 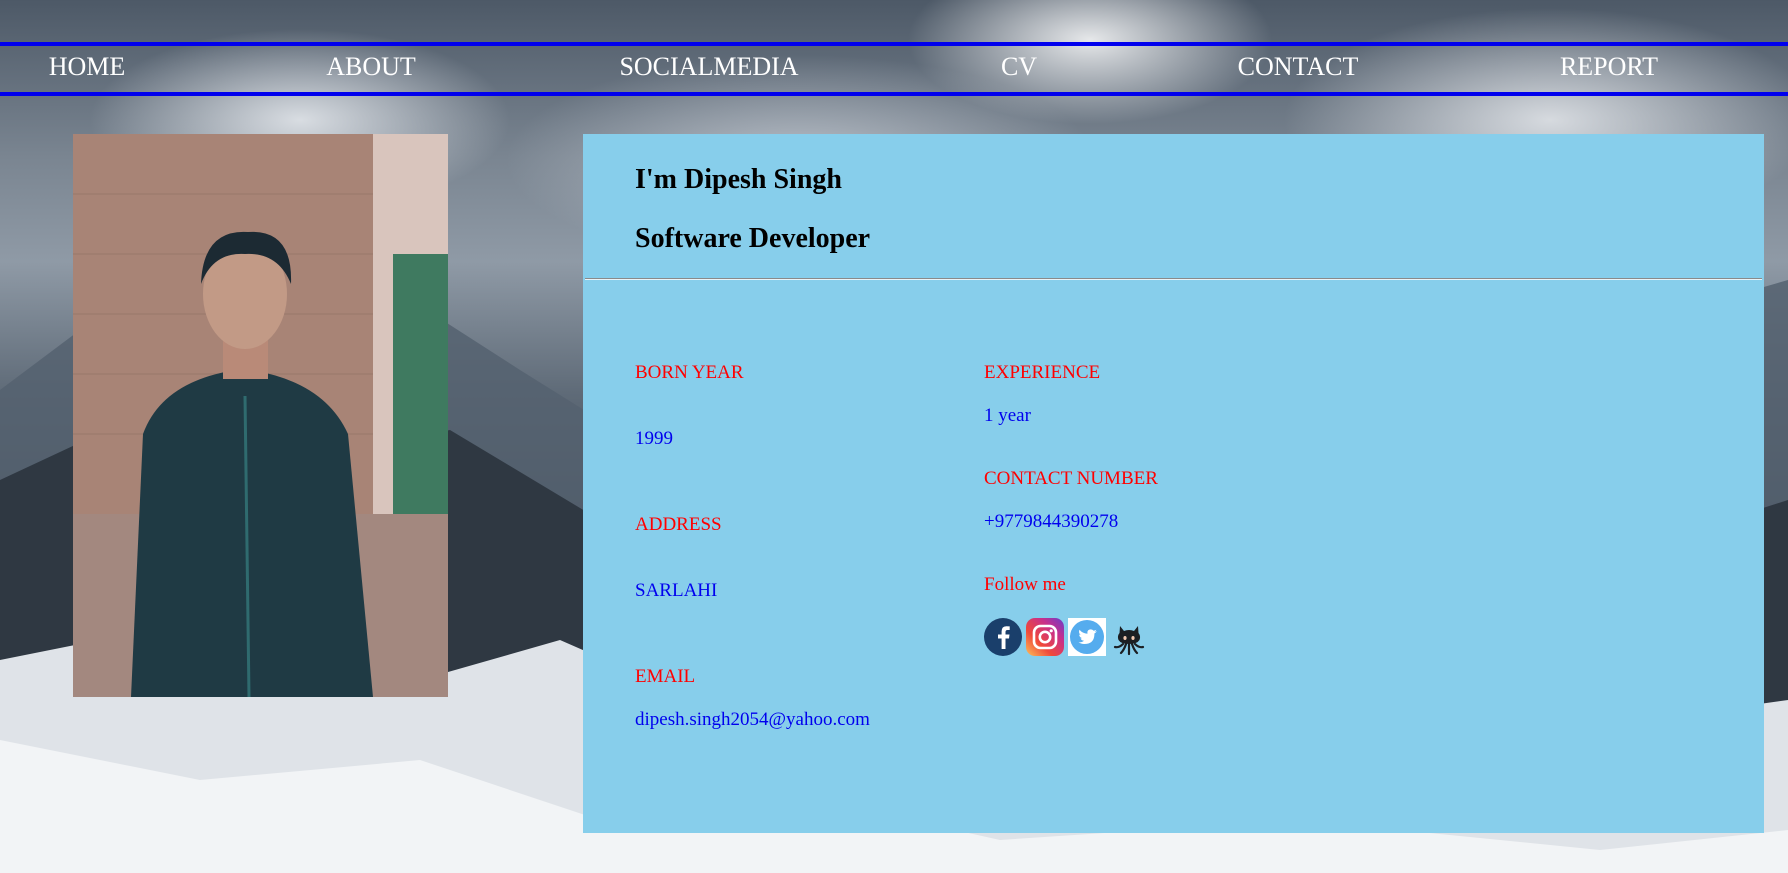 I want to click on facebook-icon, so click(x=1003, y=637).